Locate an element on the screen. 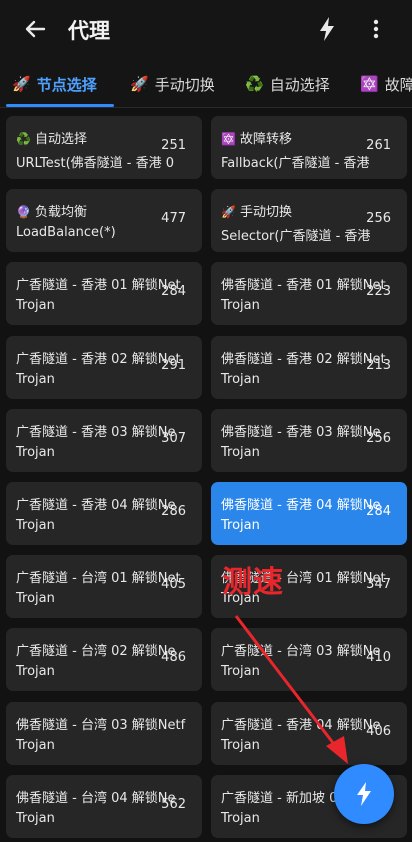 This screenshot has width=412, height=842. proxy-card: 广香隧道 - 香港 04 解锁Ne Trojan 406 is located at coordinates (309, 733).